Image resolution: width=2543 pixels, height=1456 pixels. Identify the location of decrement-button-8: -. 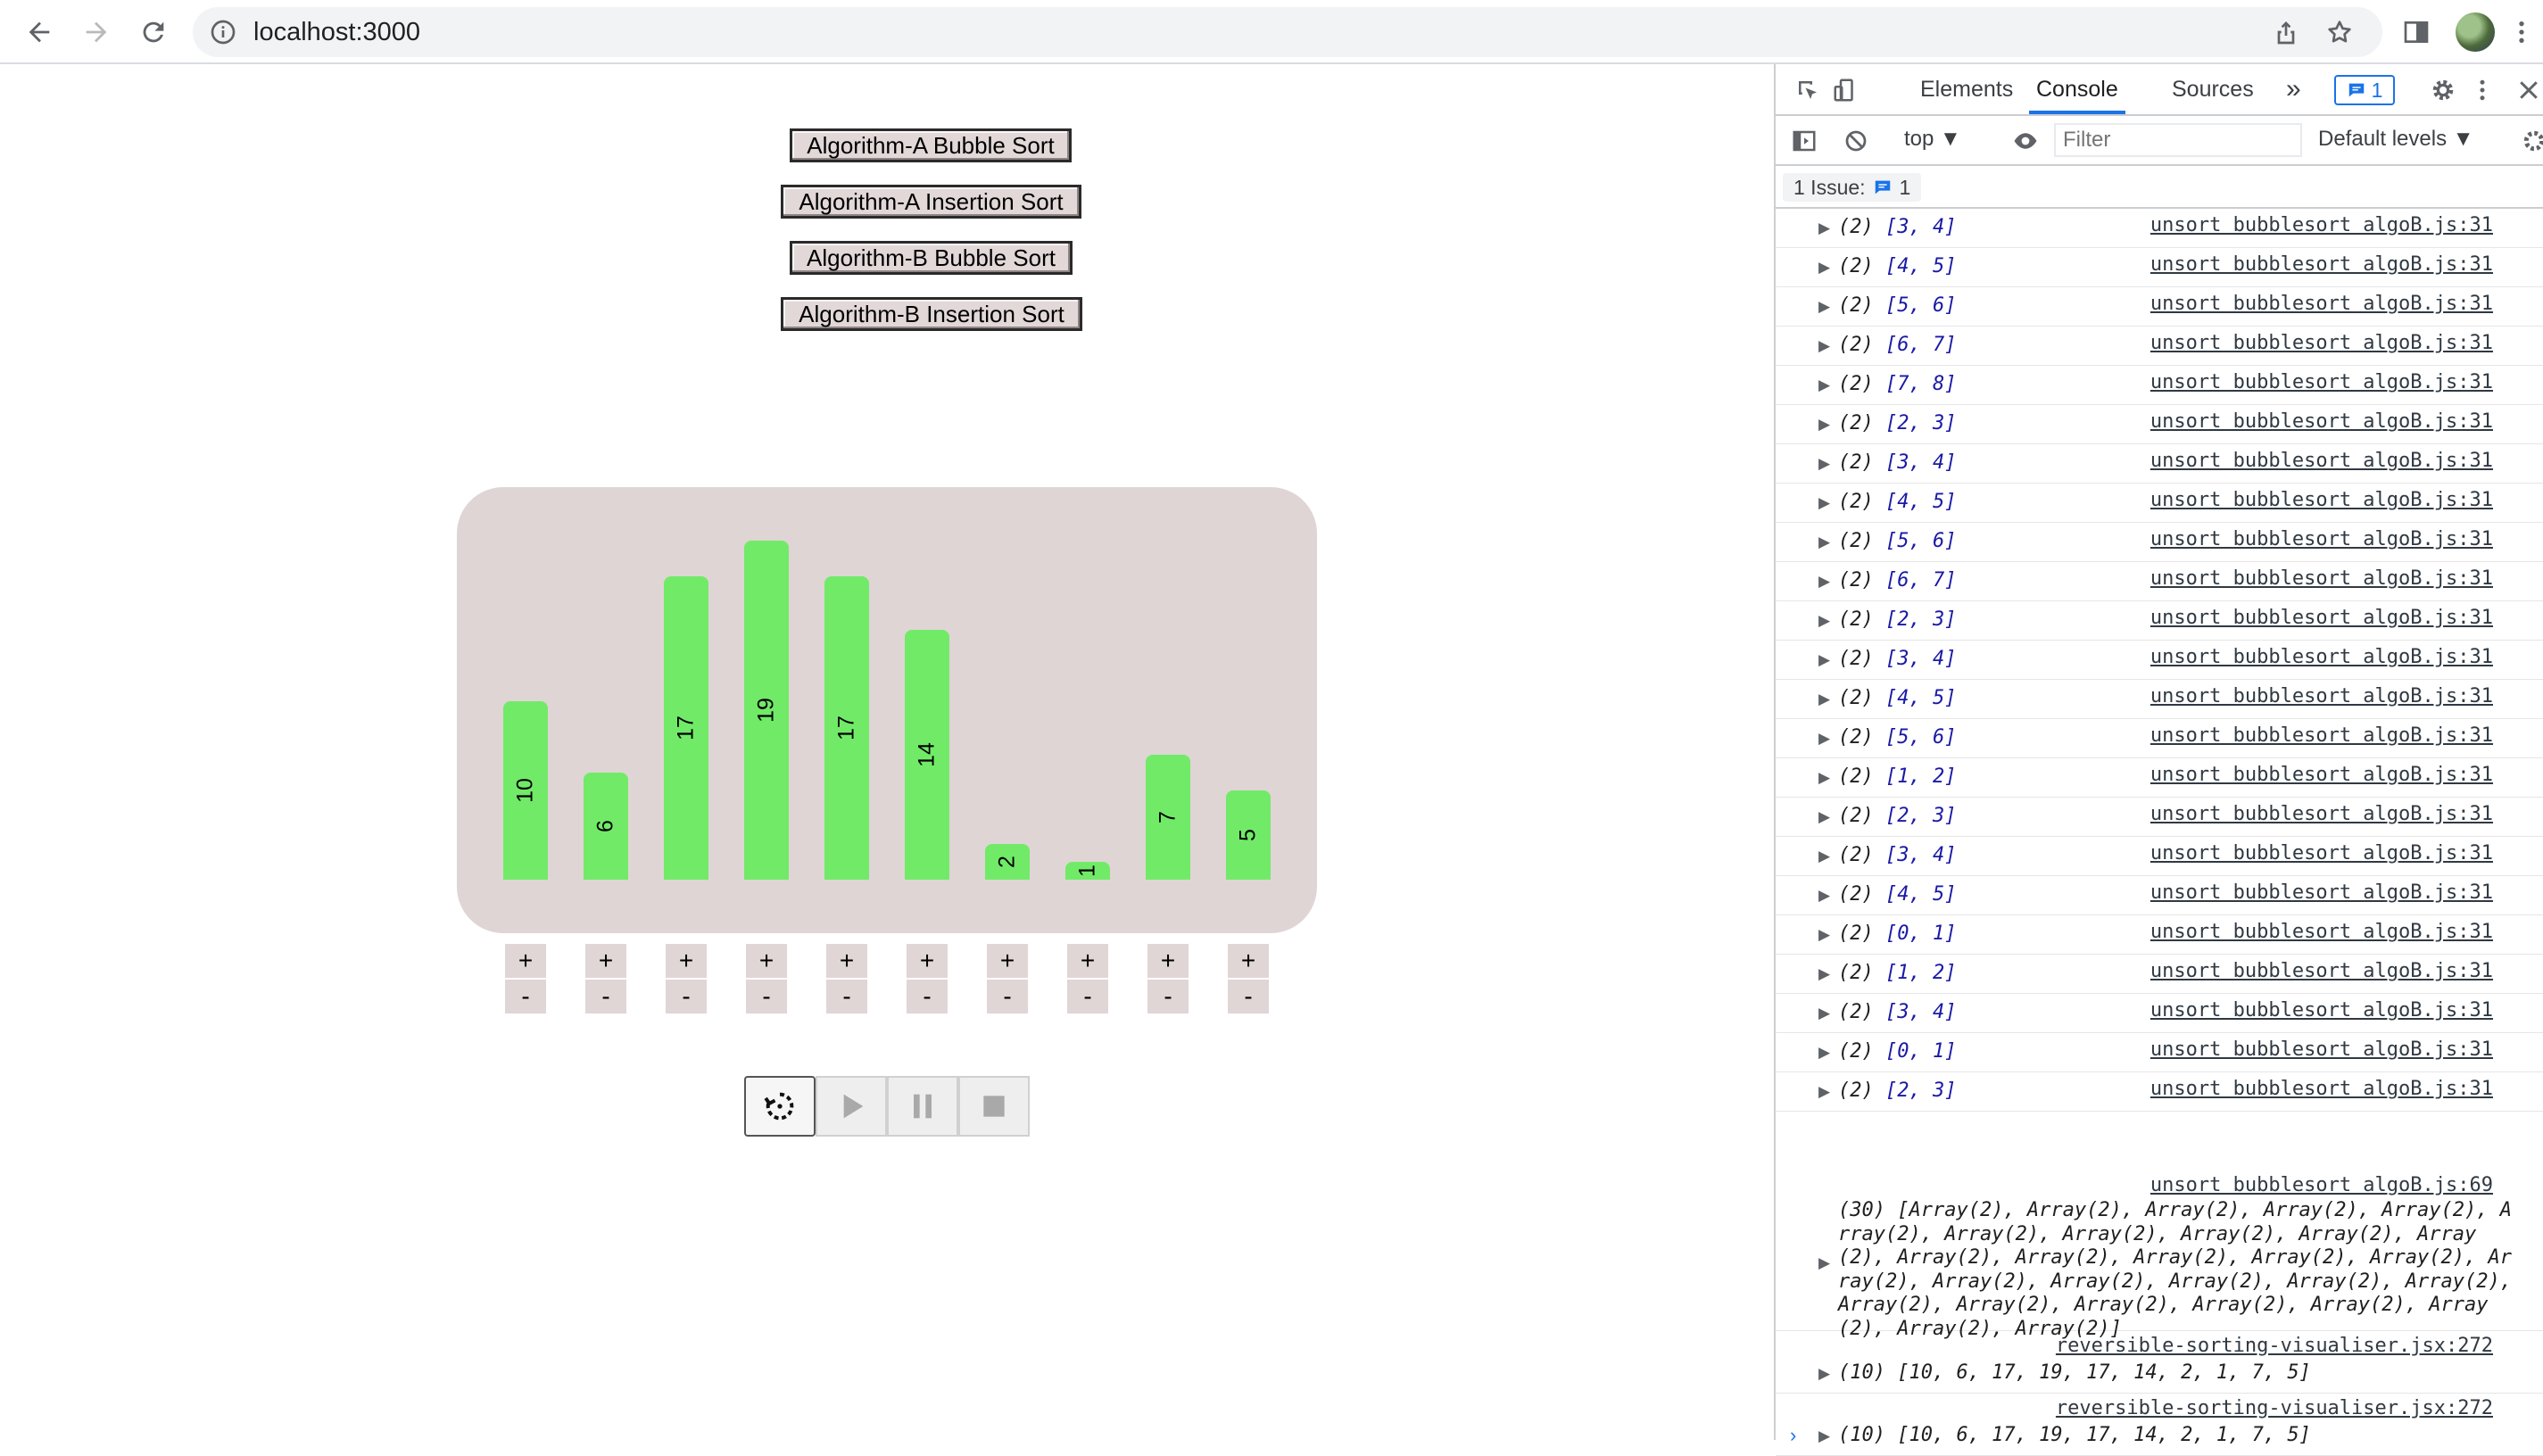
(1087, 996).